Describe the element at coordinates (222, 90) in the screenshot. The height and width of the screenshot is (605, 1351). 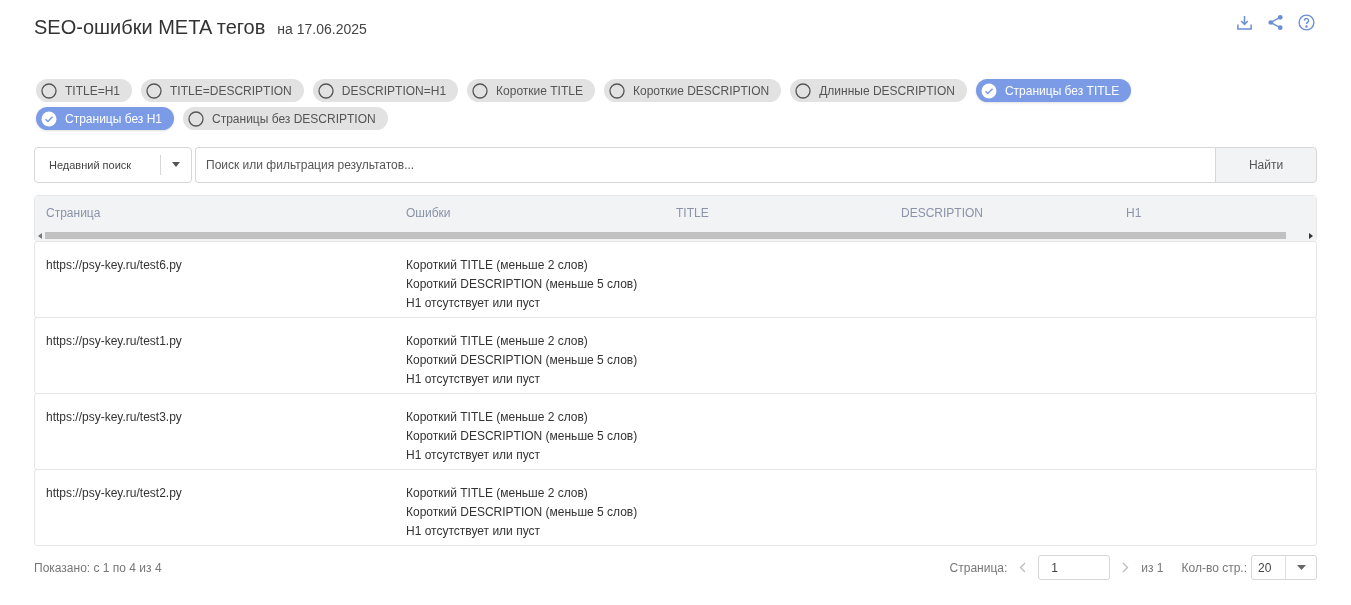
I see `filter-chip: TITLE=DESCRIPTION` at that location.